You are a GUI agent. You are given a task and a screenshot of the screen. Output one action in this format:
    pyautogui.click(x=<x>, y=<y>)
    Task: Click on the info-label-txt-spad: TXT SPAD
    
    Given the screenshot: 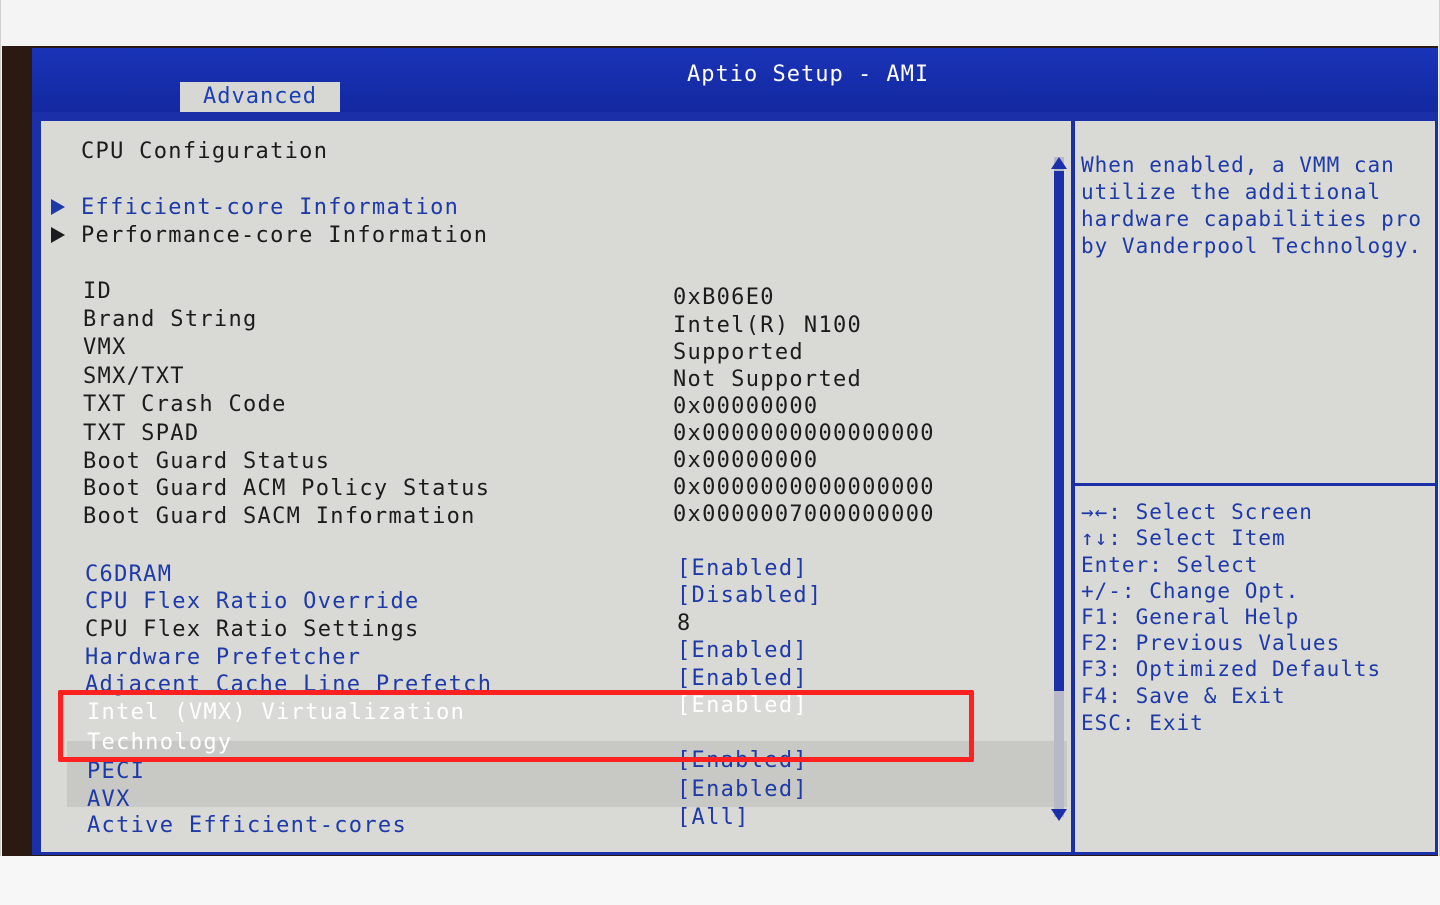 What is the action you would take?
    pyautogui.click(x=141, y=433)
    